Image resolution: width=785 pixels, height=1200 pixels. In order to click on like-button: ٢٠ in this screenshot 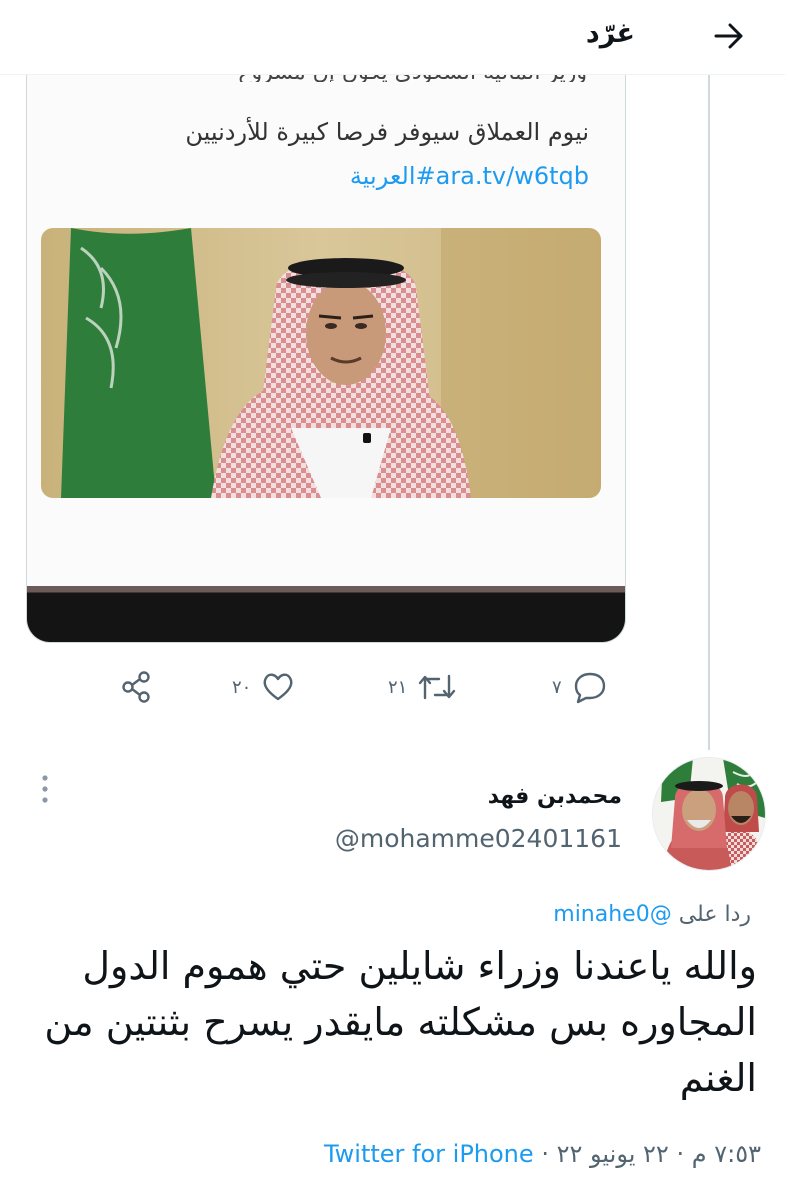, I will do `click(263, 687)`.